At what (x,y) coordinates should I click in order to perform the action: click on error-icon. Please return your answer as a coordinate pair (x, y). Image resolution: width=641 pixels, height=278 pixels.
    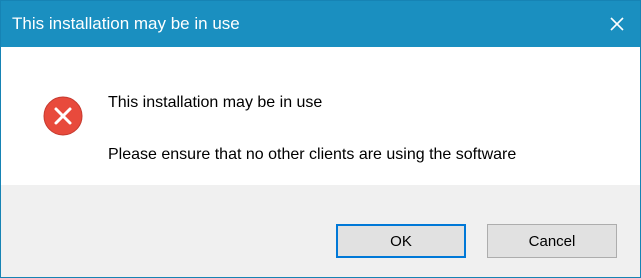
    Looking at the image, I should click on (63, 116).